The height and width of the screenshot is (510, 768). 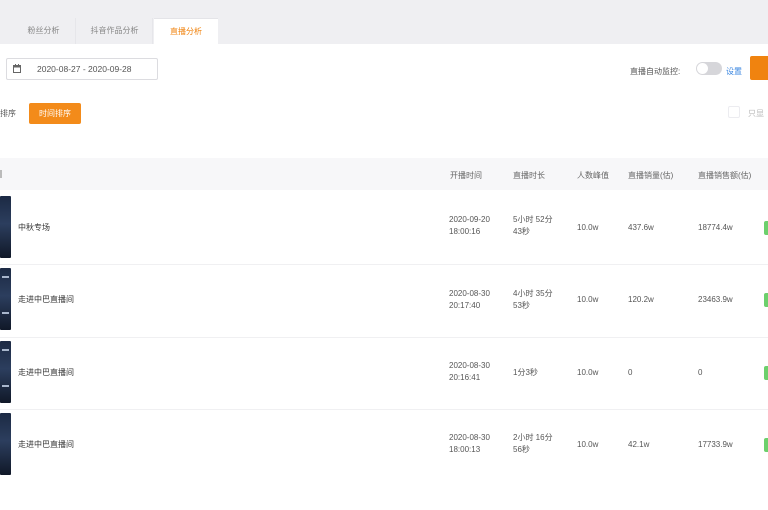 What do you see at coordinates (529, 175) in the screenshot?
I see `header-duration: 直播时长` at bounding box center [529, 175].